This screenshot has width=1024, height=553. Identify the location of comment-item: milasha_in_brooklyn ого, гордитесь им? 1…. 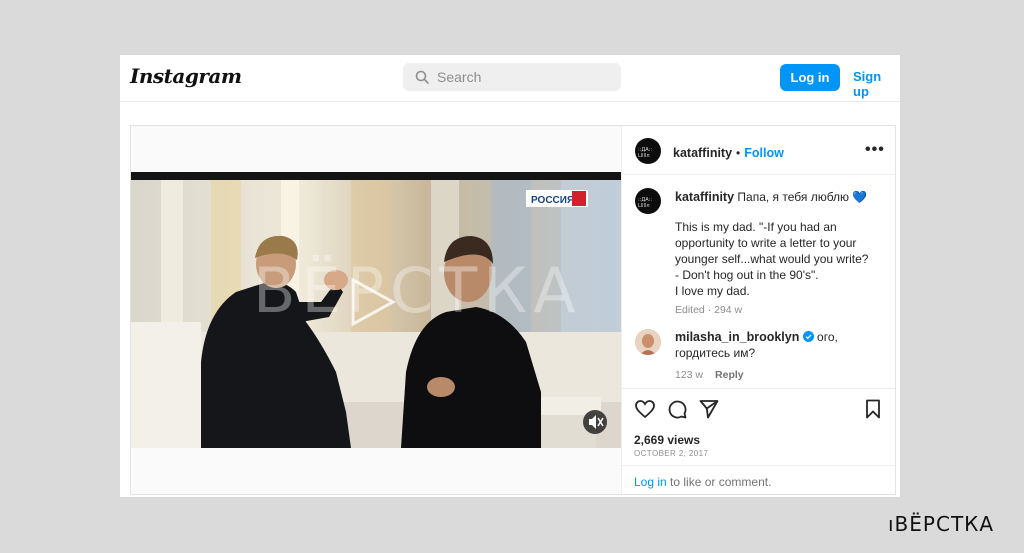
(781, 356).